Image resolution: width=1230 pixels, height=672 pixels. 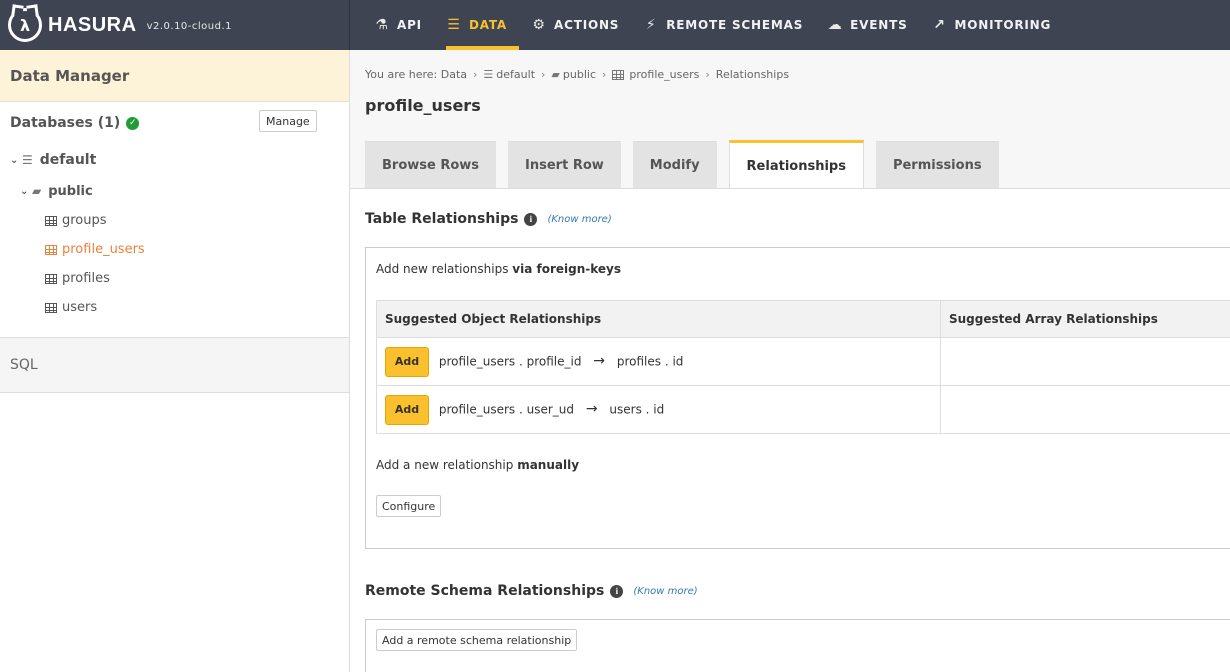 What do you see at coordinates (382, 25) in the screenshot?
I see `flask-icon: ⚗` at bounding box center [382, 25].